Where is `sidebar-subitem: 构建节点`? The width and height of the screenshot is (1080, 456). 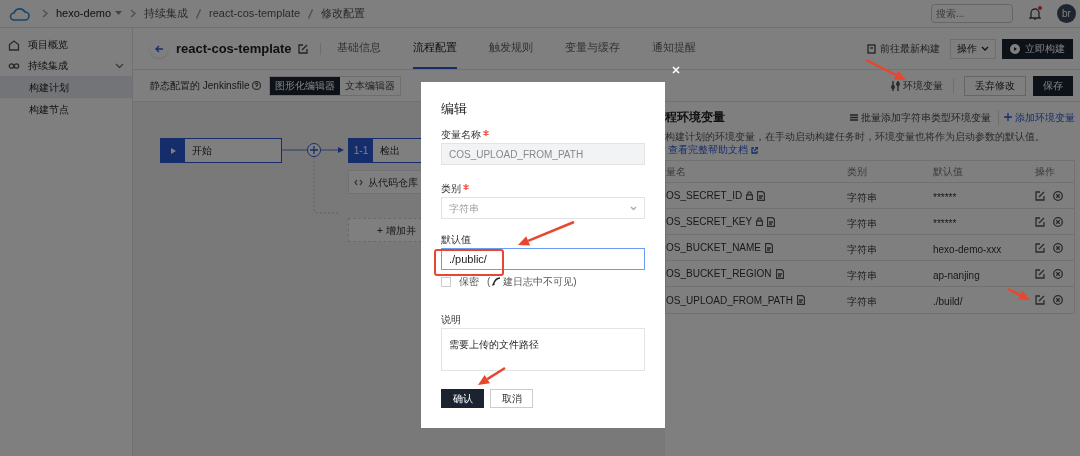
sidebar-subitem: 构建节点 is located at coordinates (66, 109).